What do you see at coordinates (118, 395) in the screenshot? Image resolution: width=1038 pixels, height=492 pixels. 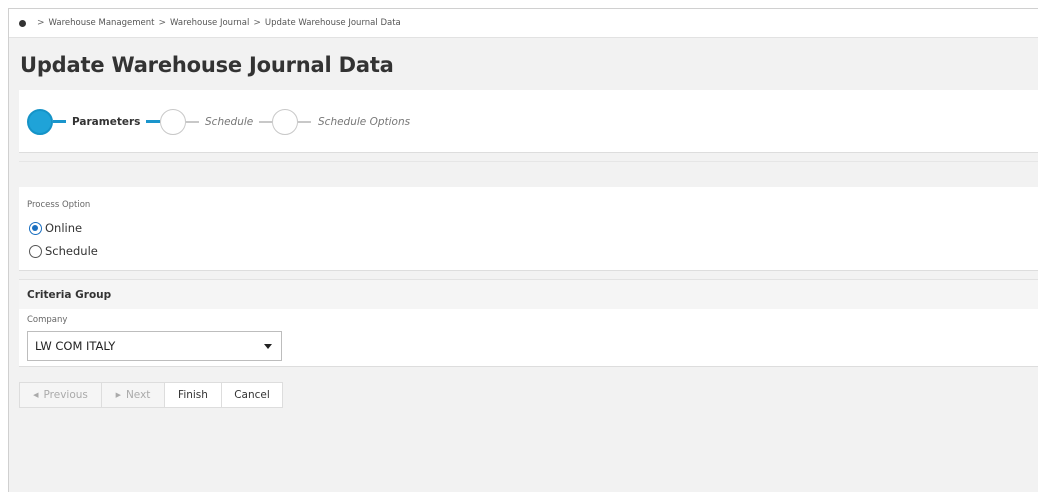 I see `triangle-right-icon: ▶` at bounding box center [118, 395].